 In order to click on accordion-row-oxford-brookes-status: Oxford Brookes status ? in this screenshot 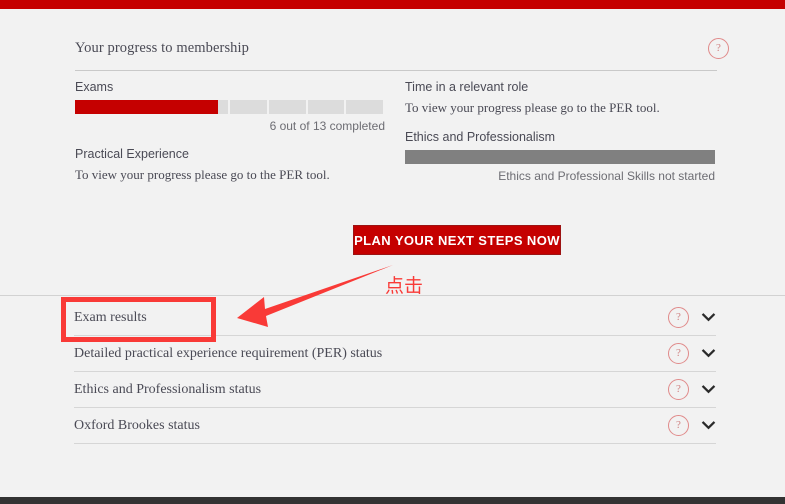, I will do `click(395, 426)`.